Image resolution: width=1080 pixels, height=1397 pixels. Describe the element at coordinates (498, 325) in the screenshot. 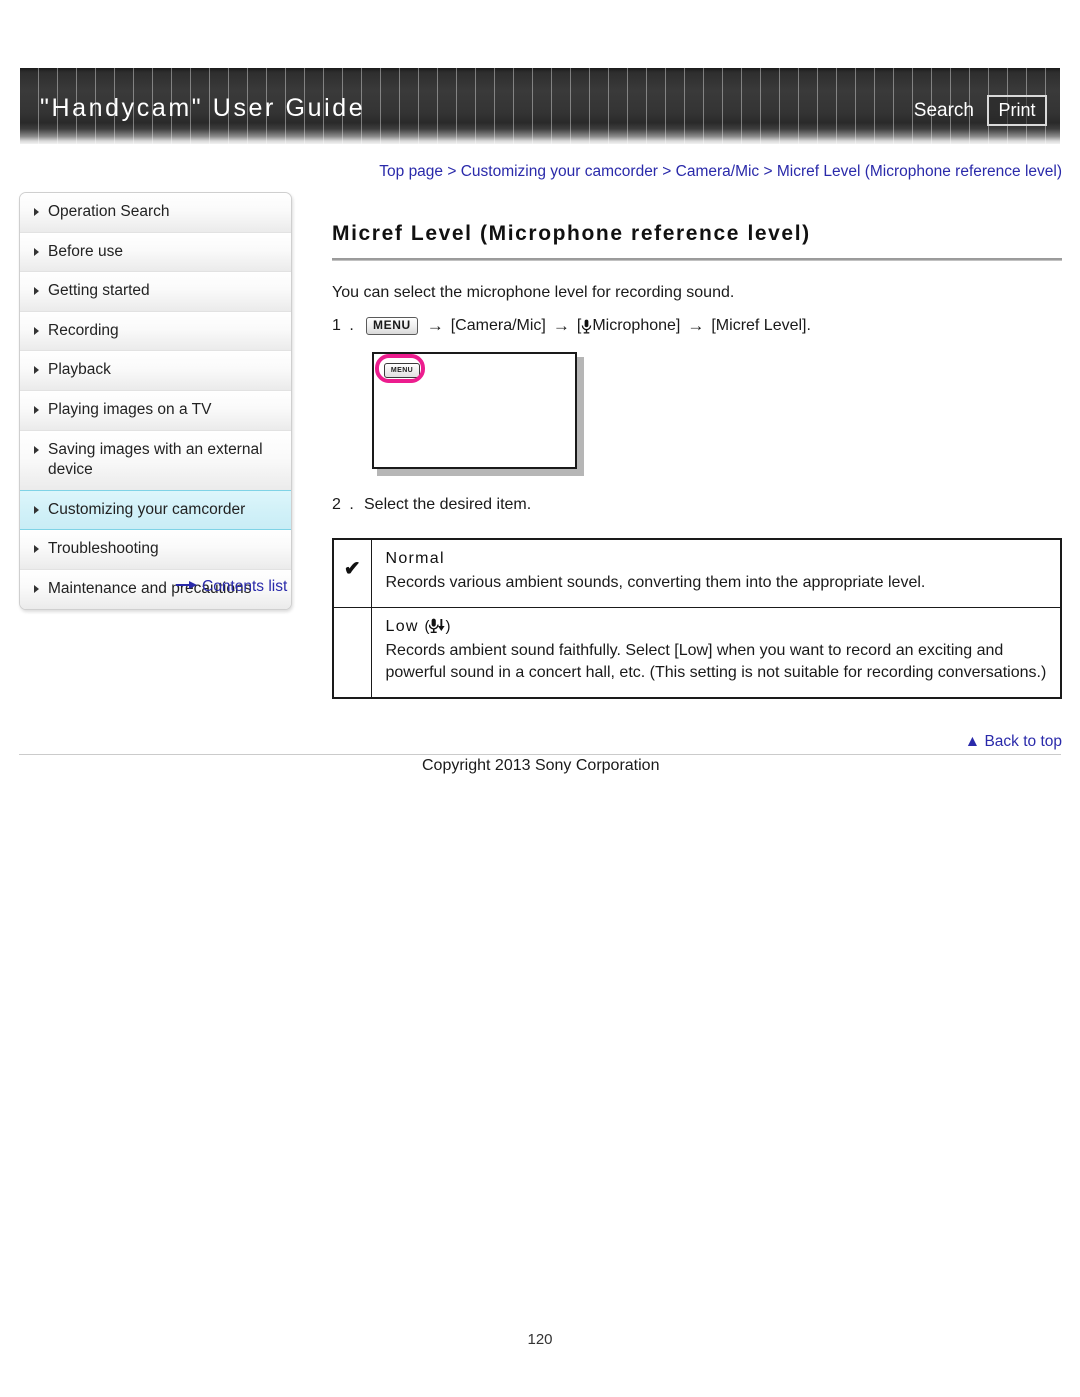

I see `step-1-camera-mic: [Camera/Mic]` at that location.